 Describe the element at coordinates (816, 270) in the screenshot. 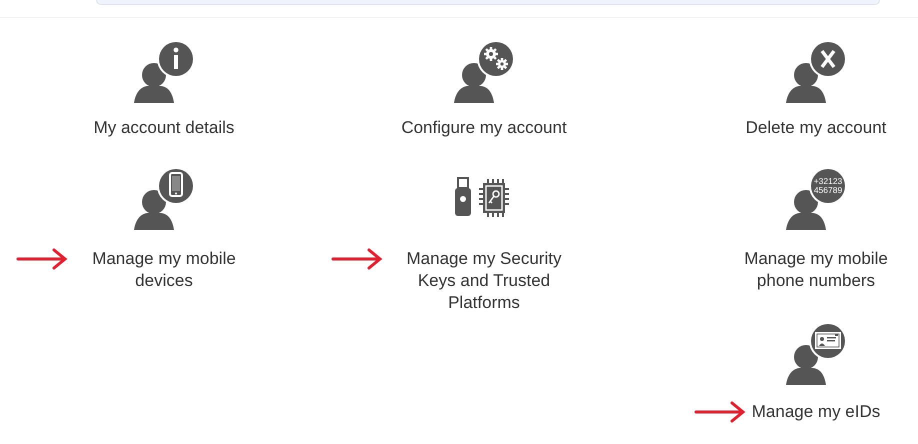

I see `menu-link: Manage my mobile phone numbers` at that location.